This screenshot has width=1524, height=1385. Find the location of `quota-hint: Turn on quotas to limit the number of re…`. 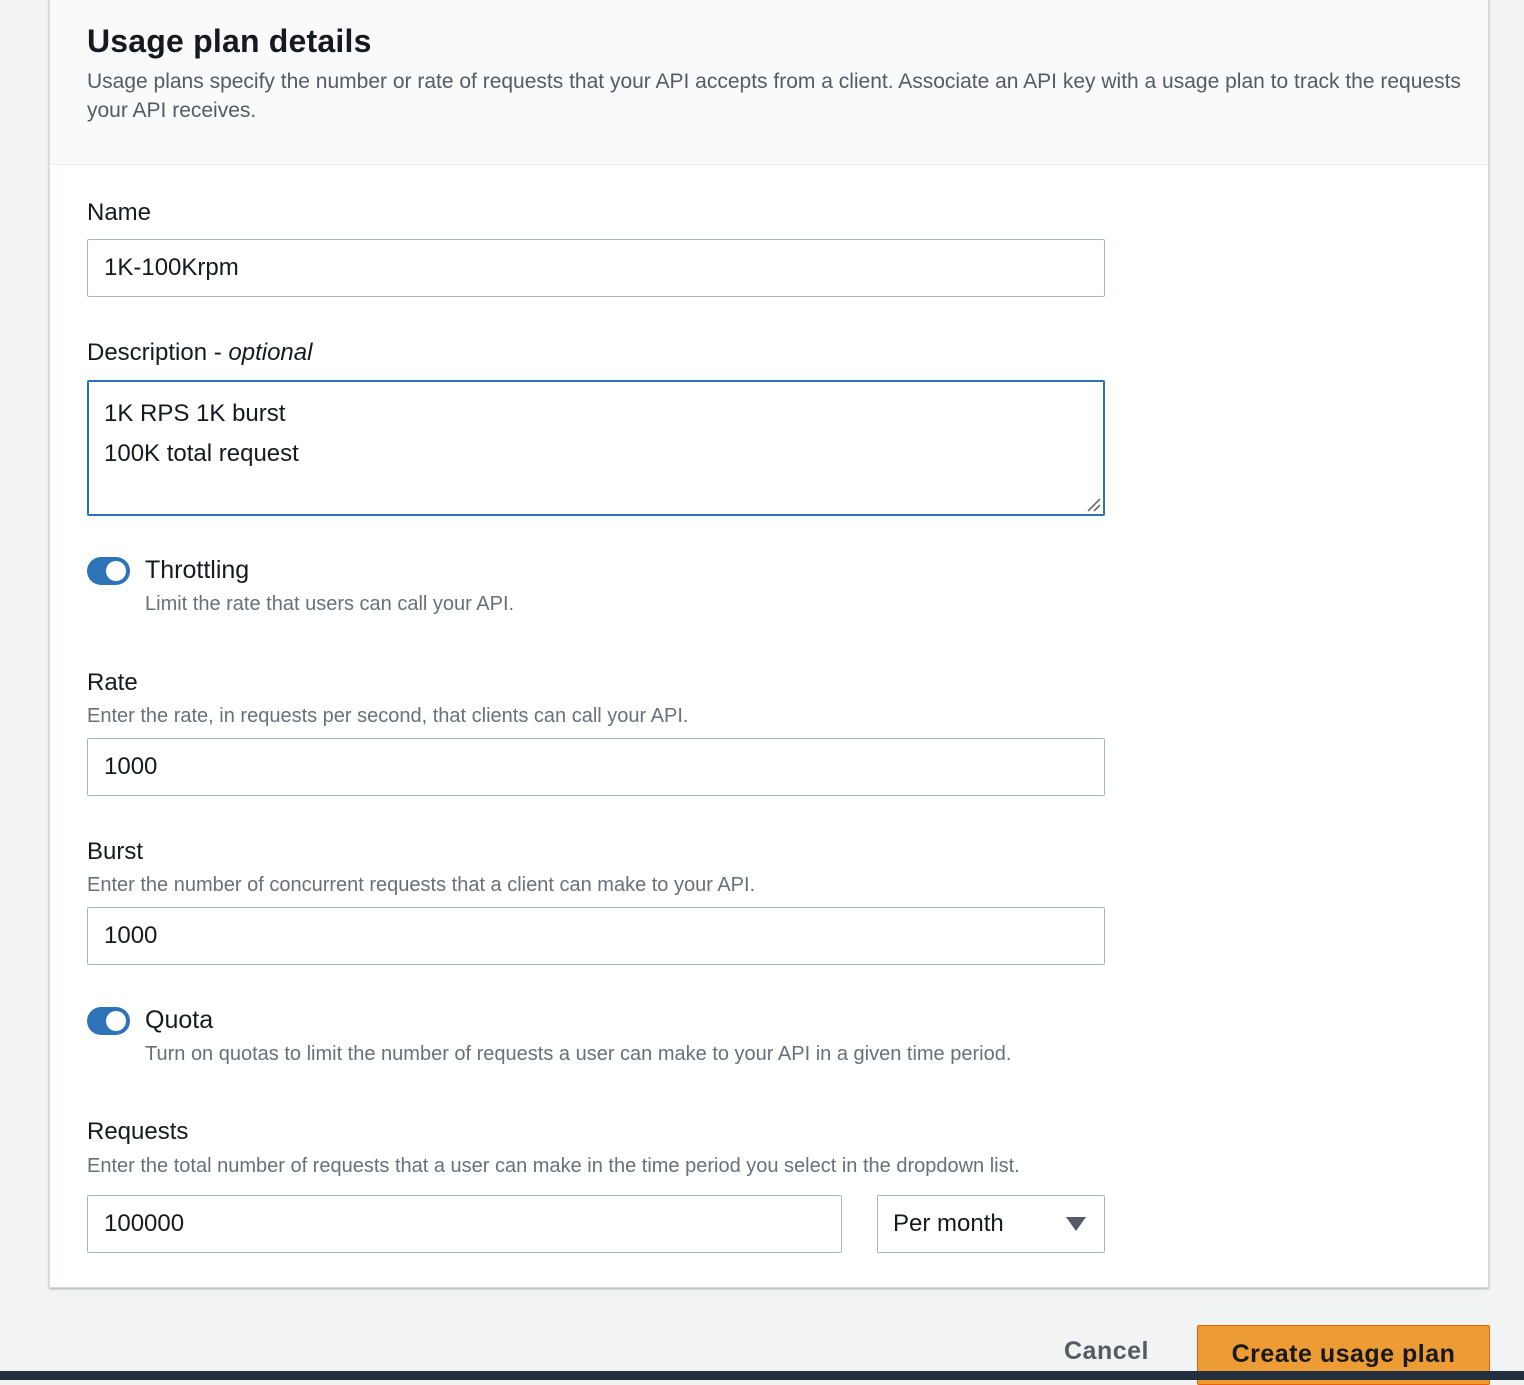

quota-hint: Turn on quotas to limit the number of re… is located at coordinates (578, 1054).